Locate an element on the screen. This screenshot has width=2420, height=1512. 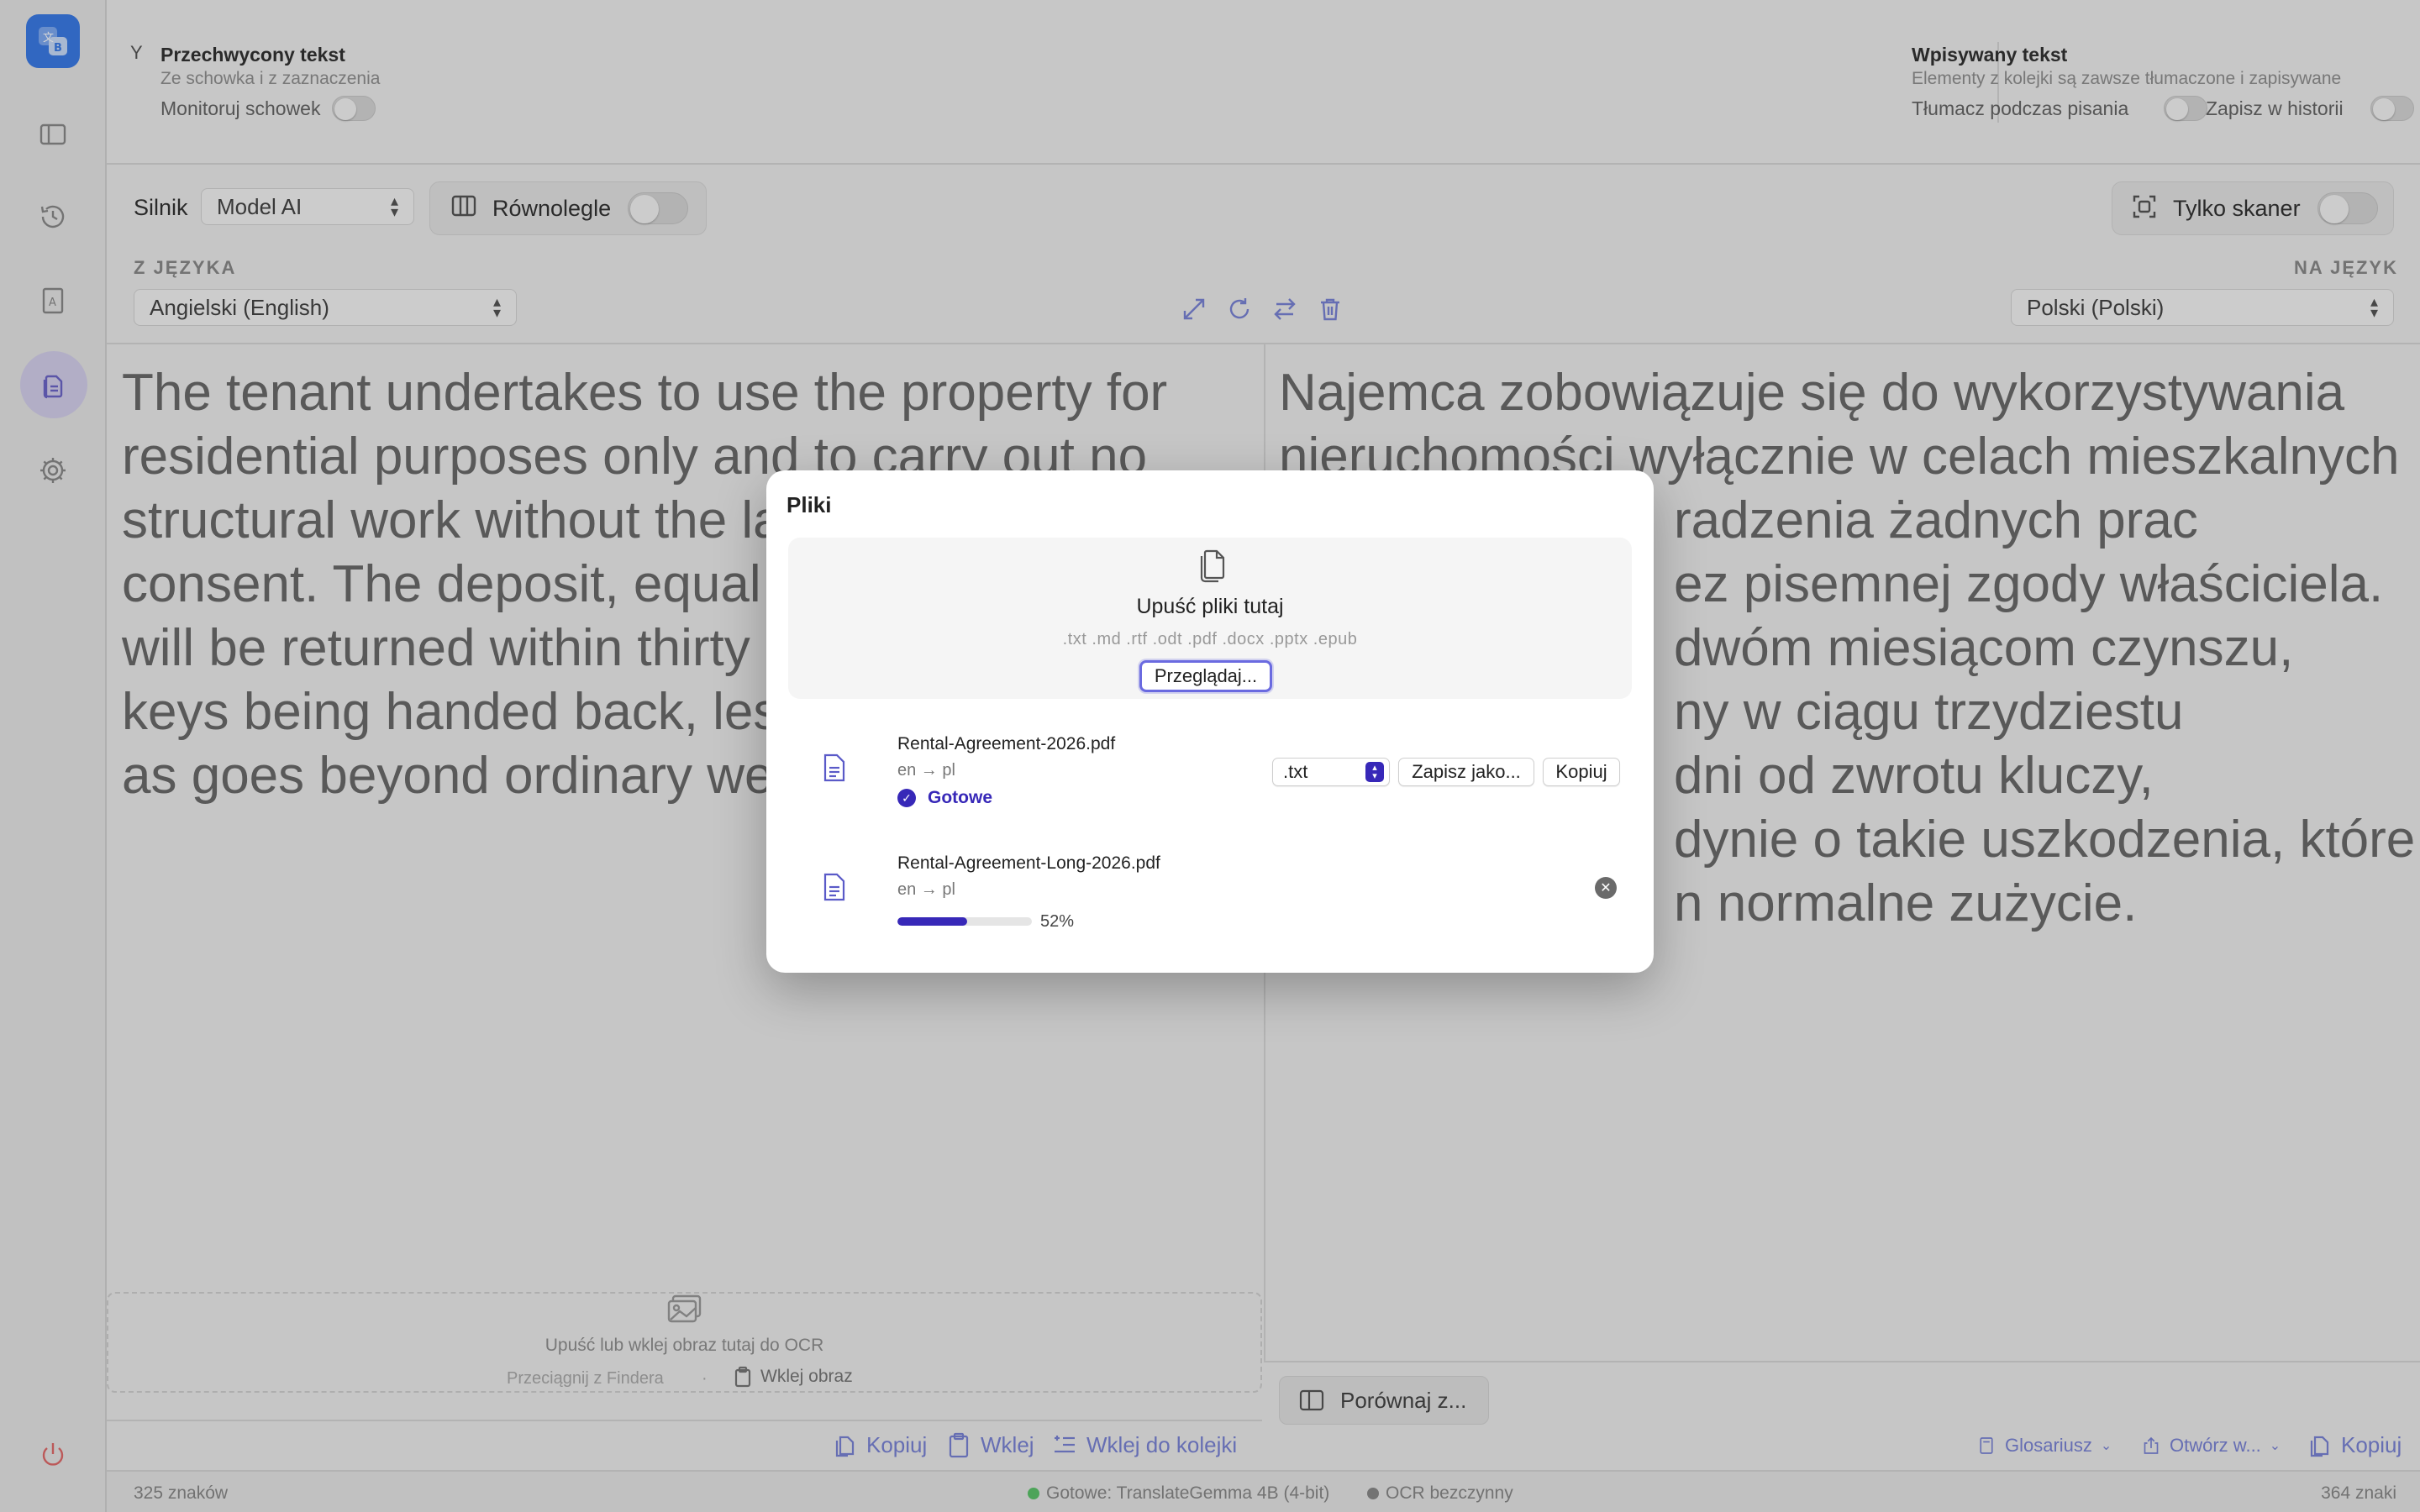
file-name: Rental-Agreement-Long-2026.pdf is located at coordinates (1028, 863).